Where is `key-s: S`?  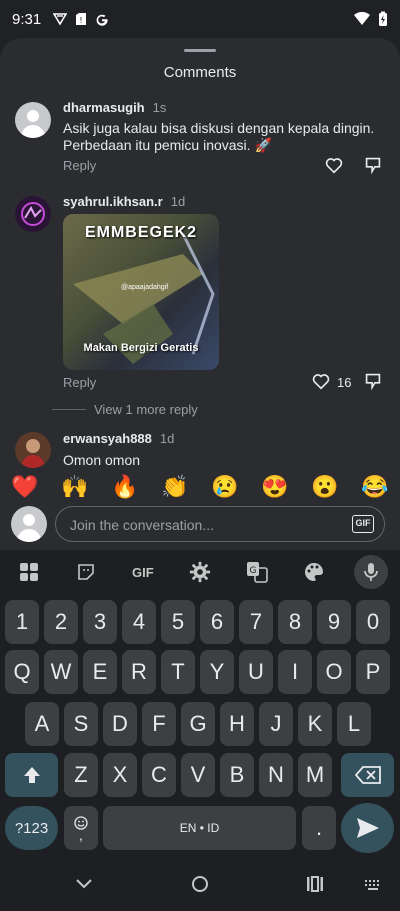
key-s: S is located at coordinates (81, 724).